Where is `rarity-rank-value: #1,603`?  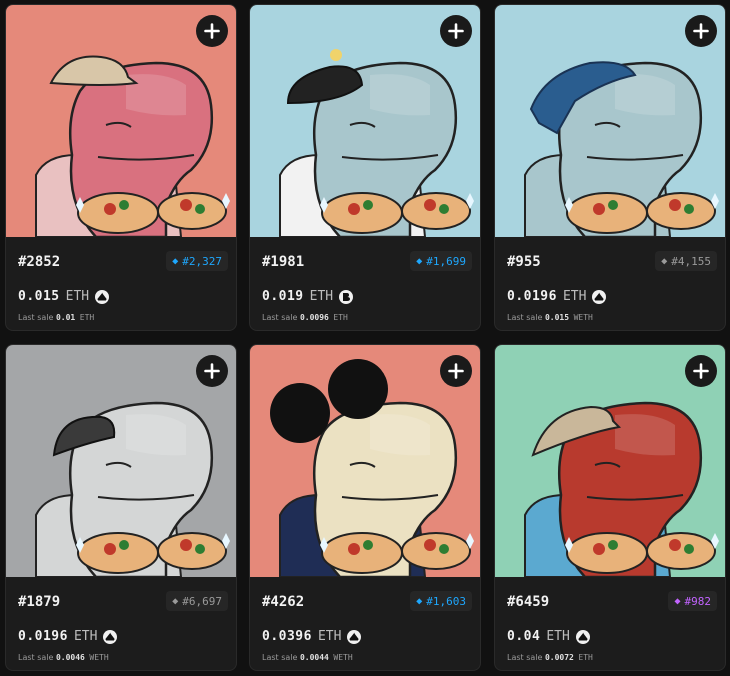 rarity-rank-value: #1,603 is located at coordinates (446, 601).